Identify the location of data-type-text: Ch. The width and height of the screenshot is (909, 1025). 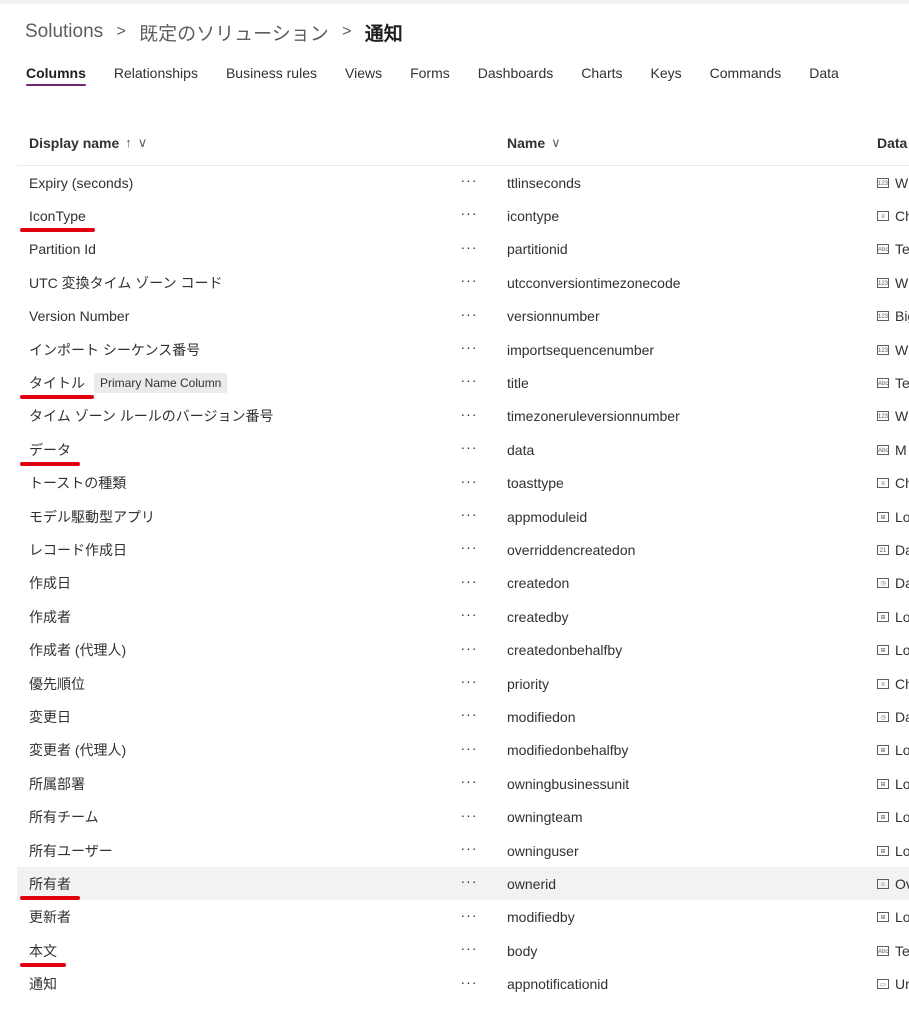
(902, 215).